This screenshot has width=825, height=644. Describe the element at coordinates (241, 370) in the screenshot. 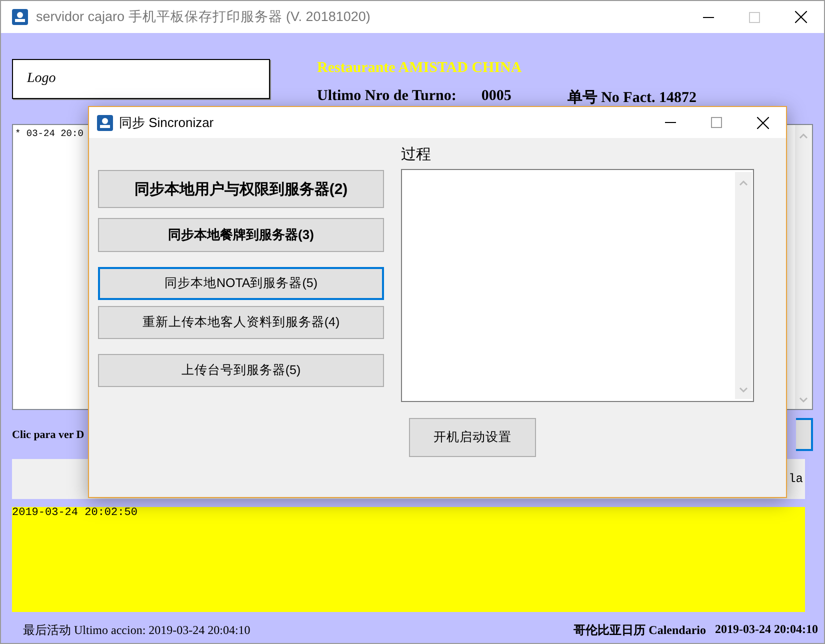

I see `sync-button: 上传台号到服务器(5)` at that location.